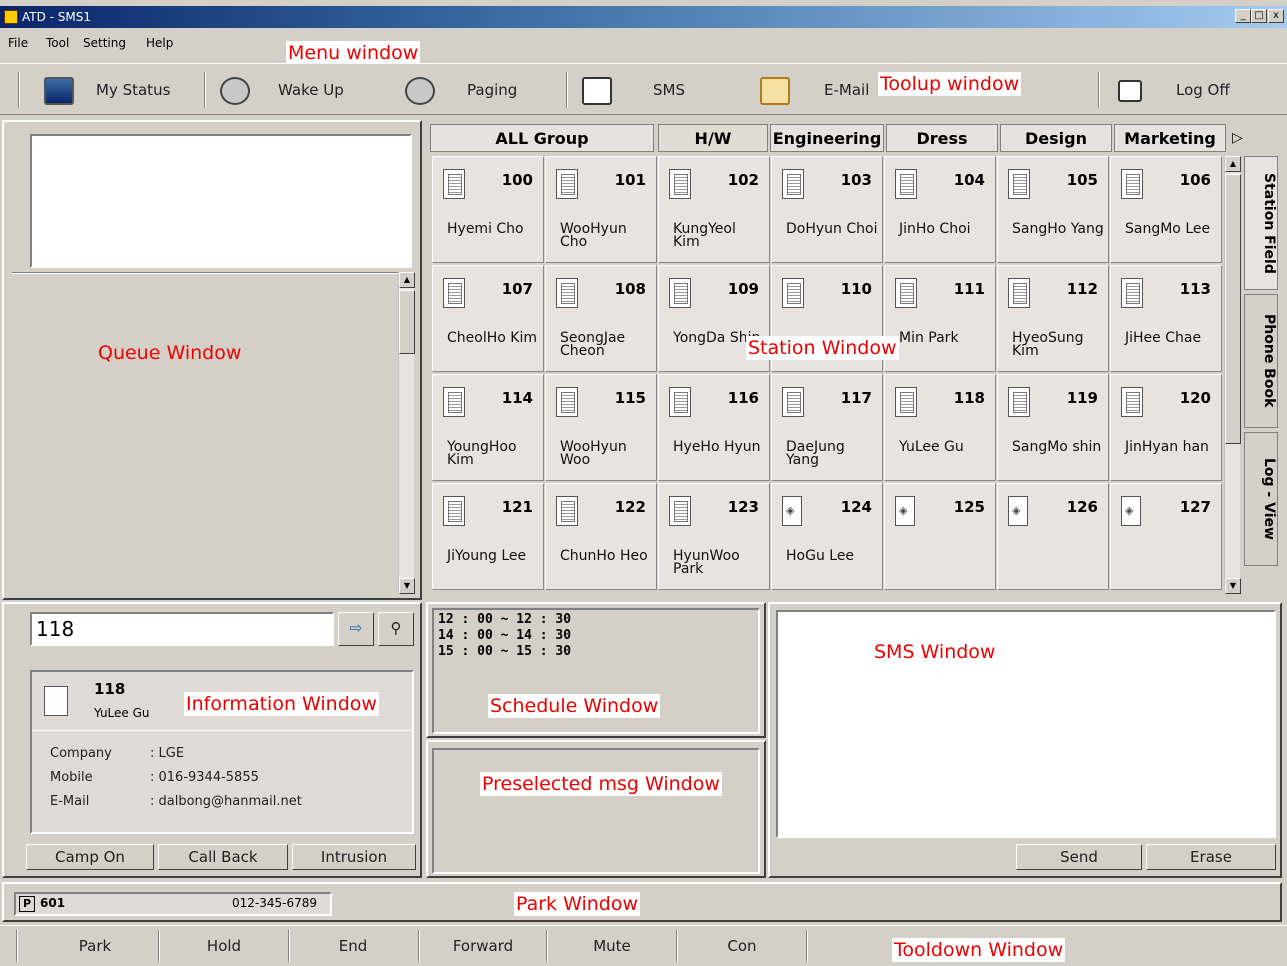  I want to click on station-number: 102, so click(743, 180).